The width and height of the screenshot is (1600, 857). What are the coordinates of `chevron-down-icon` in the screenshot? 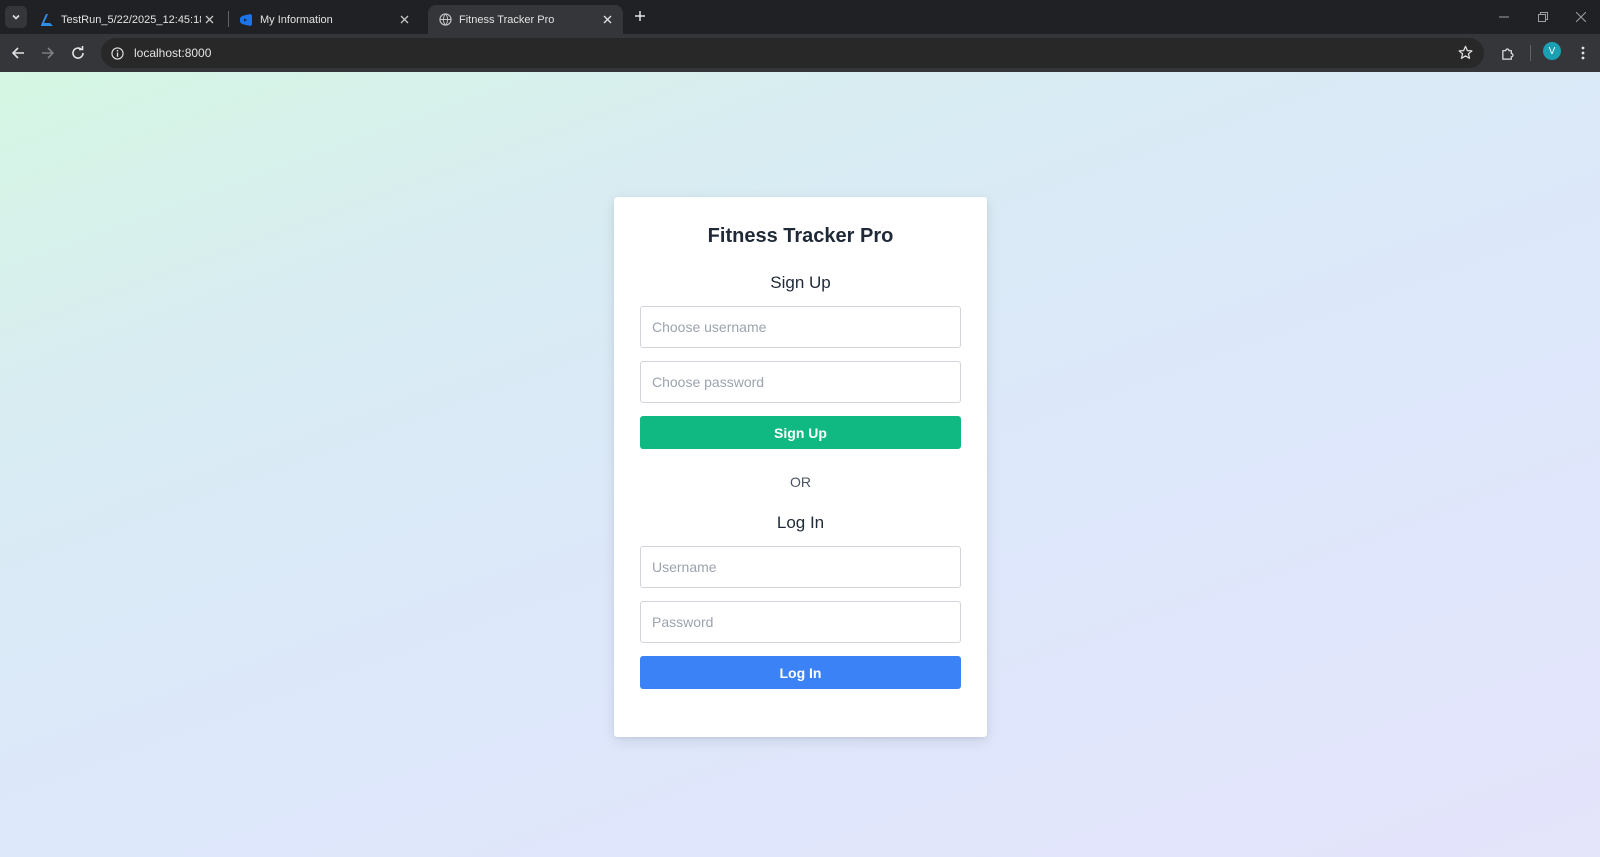 It's located at (16, 17).